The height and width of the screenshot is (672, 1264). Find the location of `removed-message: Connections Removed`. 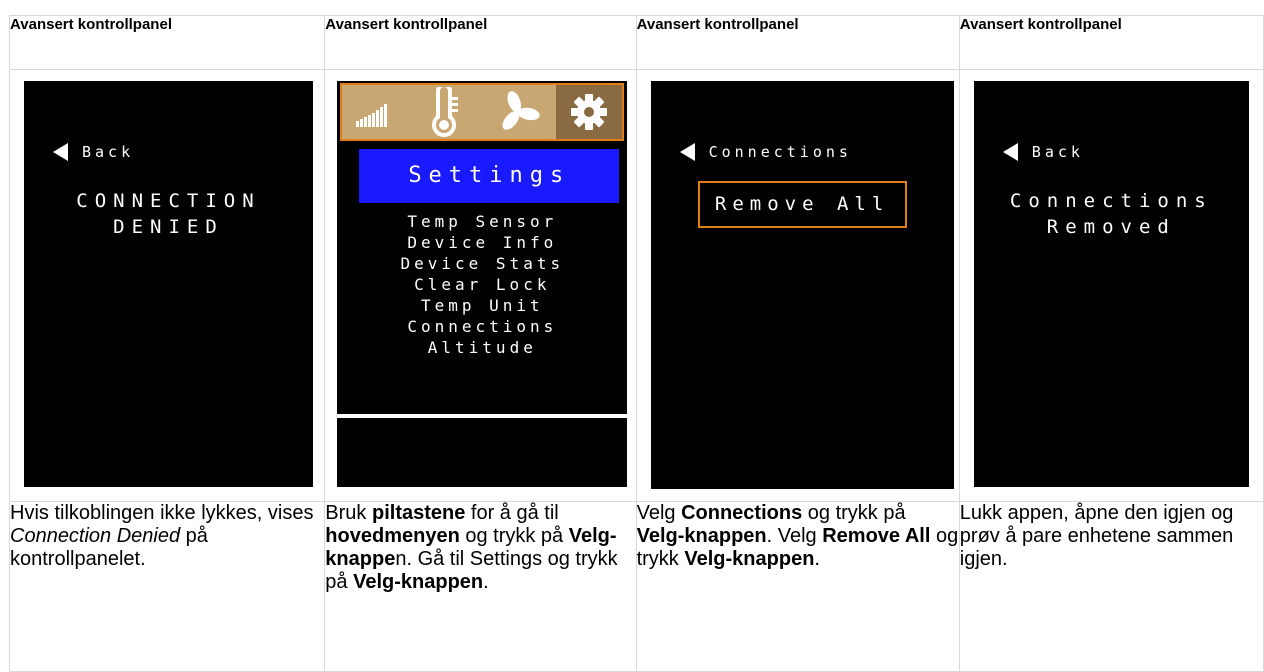

removed-message: Connections Removed is located at coordinates (1111, 214).